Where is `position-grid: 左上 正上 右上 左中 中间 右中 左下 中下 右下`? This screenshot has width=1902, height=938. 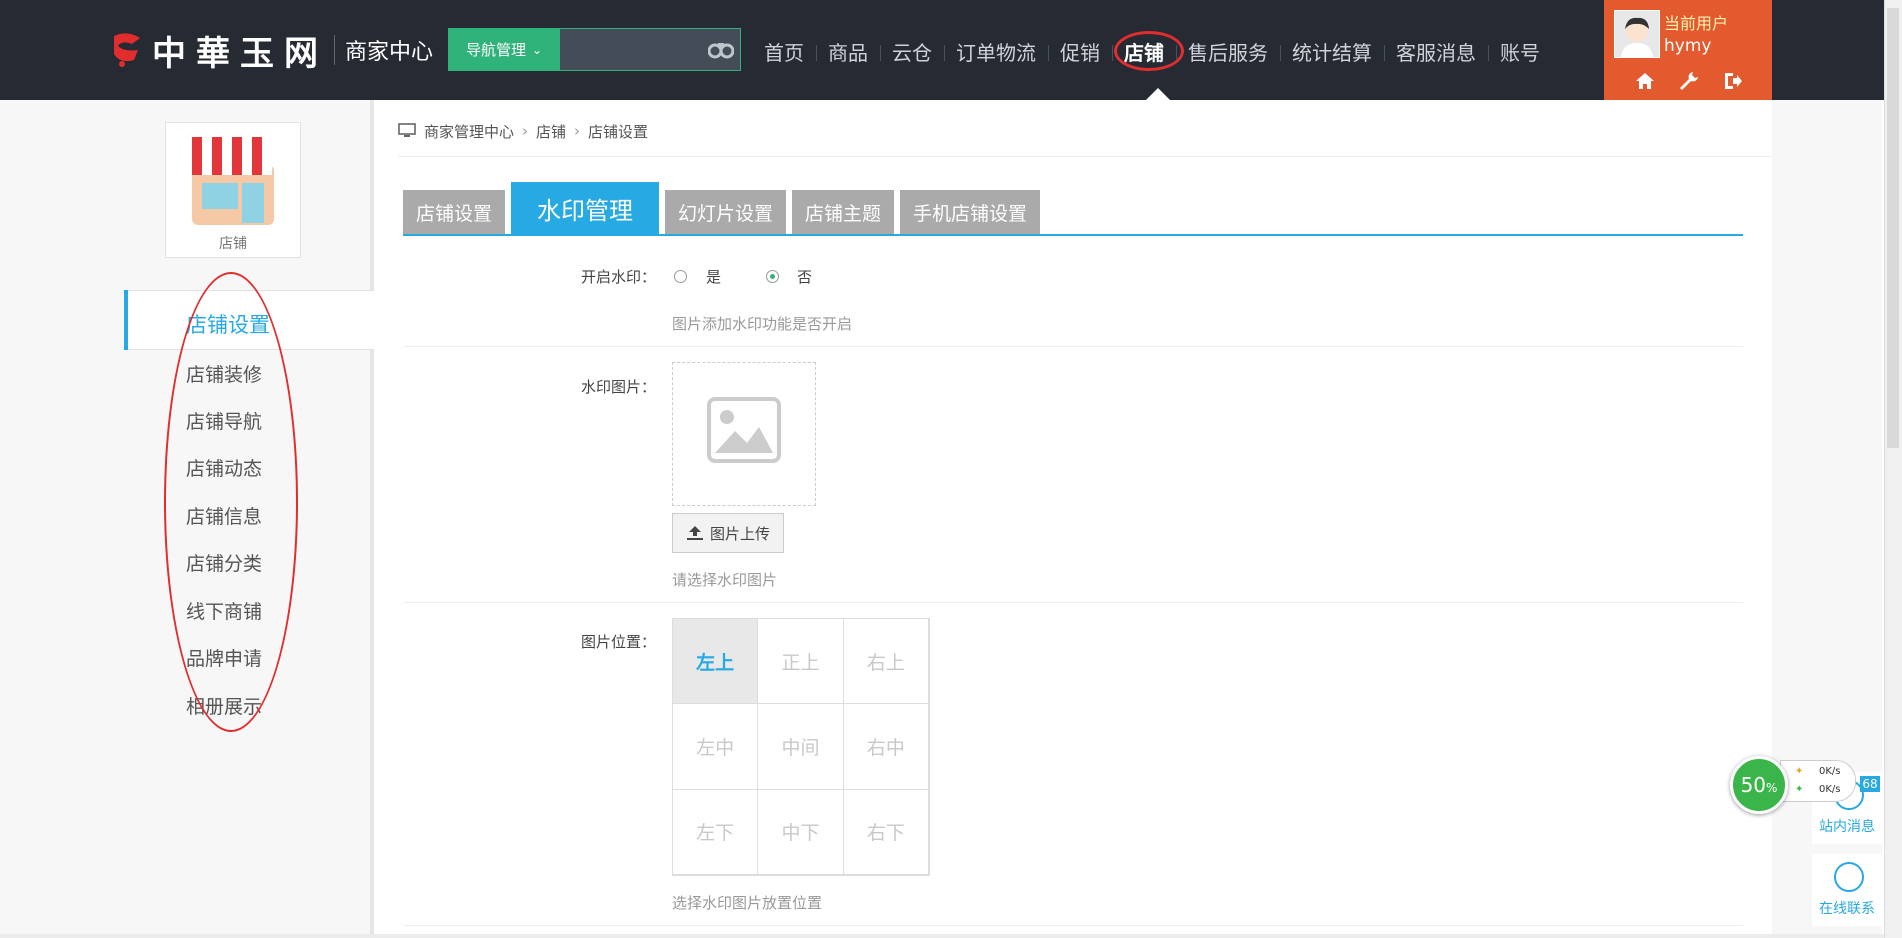 position-grid: 左上 正上 右上 左中 中间 右中 左下 中下 右下 is located at coordinates (801, 747).